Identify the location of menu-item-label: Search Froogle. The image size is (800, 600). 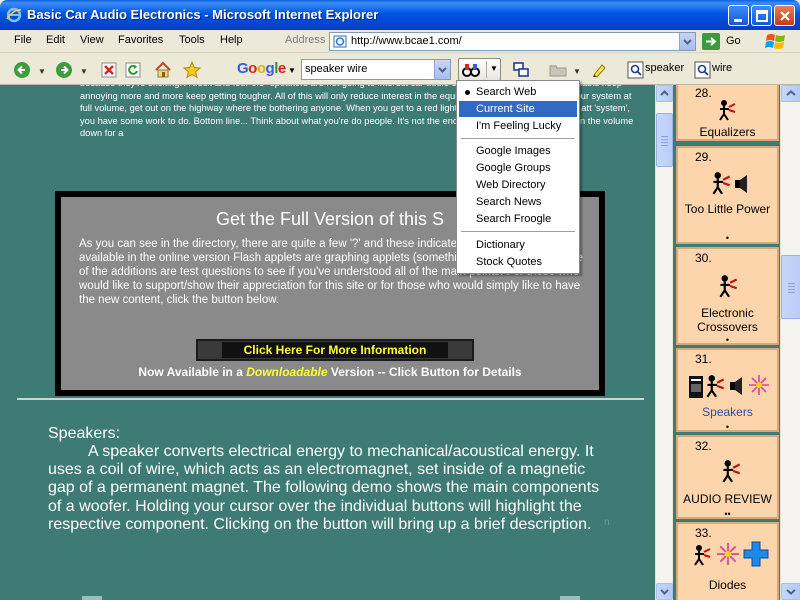
(514, 219).